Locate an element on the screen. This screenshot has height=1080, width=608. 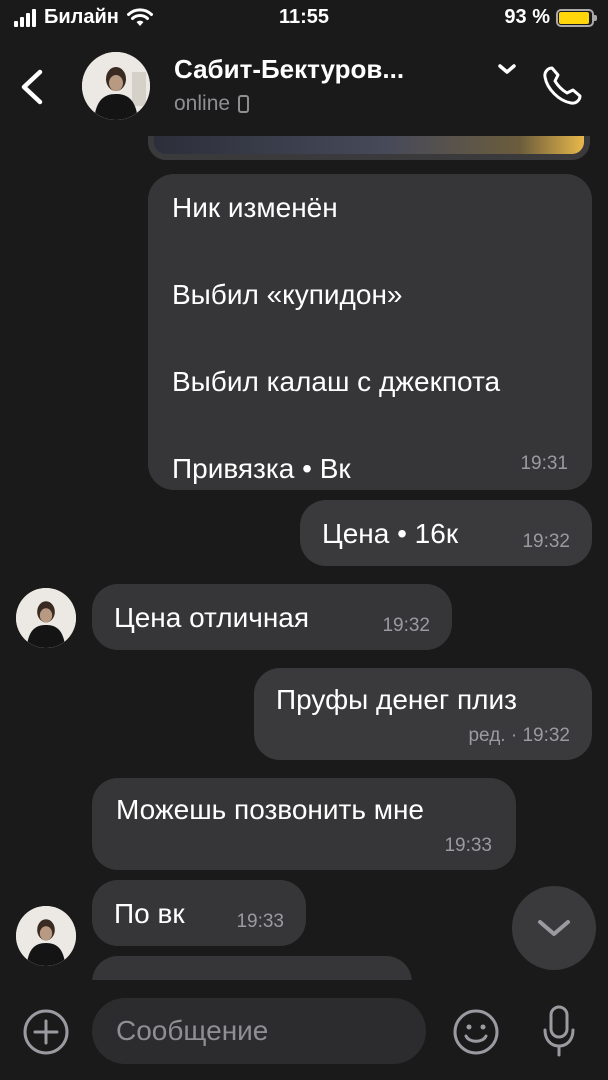
contact-status: online is located at coordinates (212, 104).